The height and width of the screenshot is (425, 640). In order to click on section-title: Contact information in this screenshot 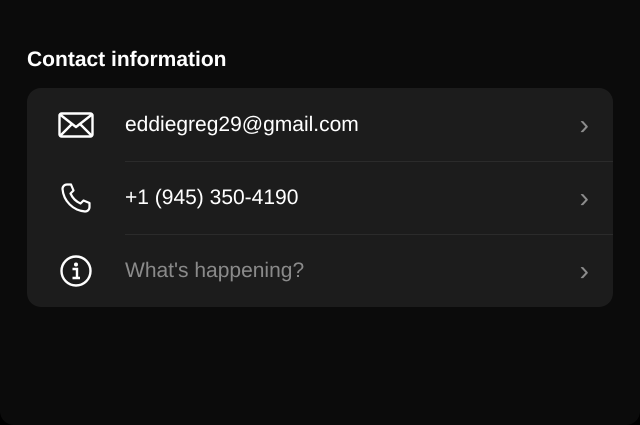, I will do `click(127, 60)`.